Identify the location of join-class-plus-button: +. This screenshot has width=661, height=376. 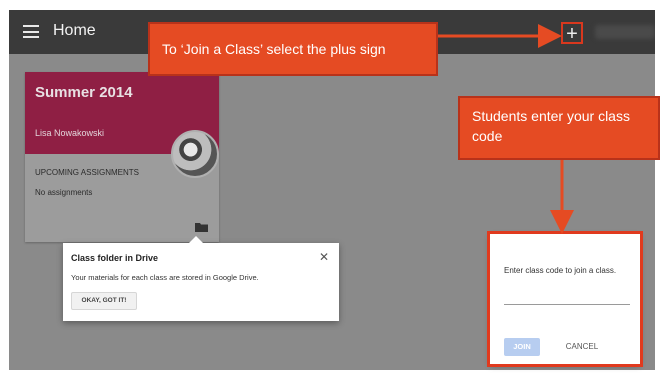
(572, 33).